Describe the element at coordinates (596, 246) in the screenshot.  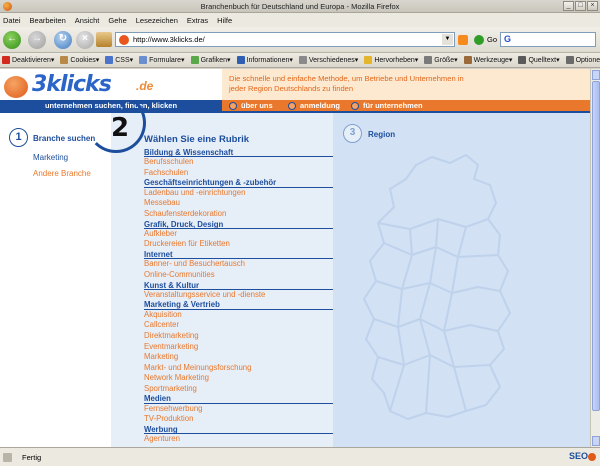
I see `scrollbar-thumb` at that location.